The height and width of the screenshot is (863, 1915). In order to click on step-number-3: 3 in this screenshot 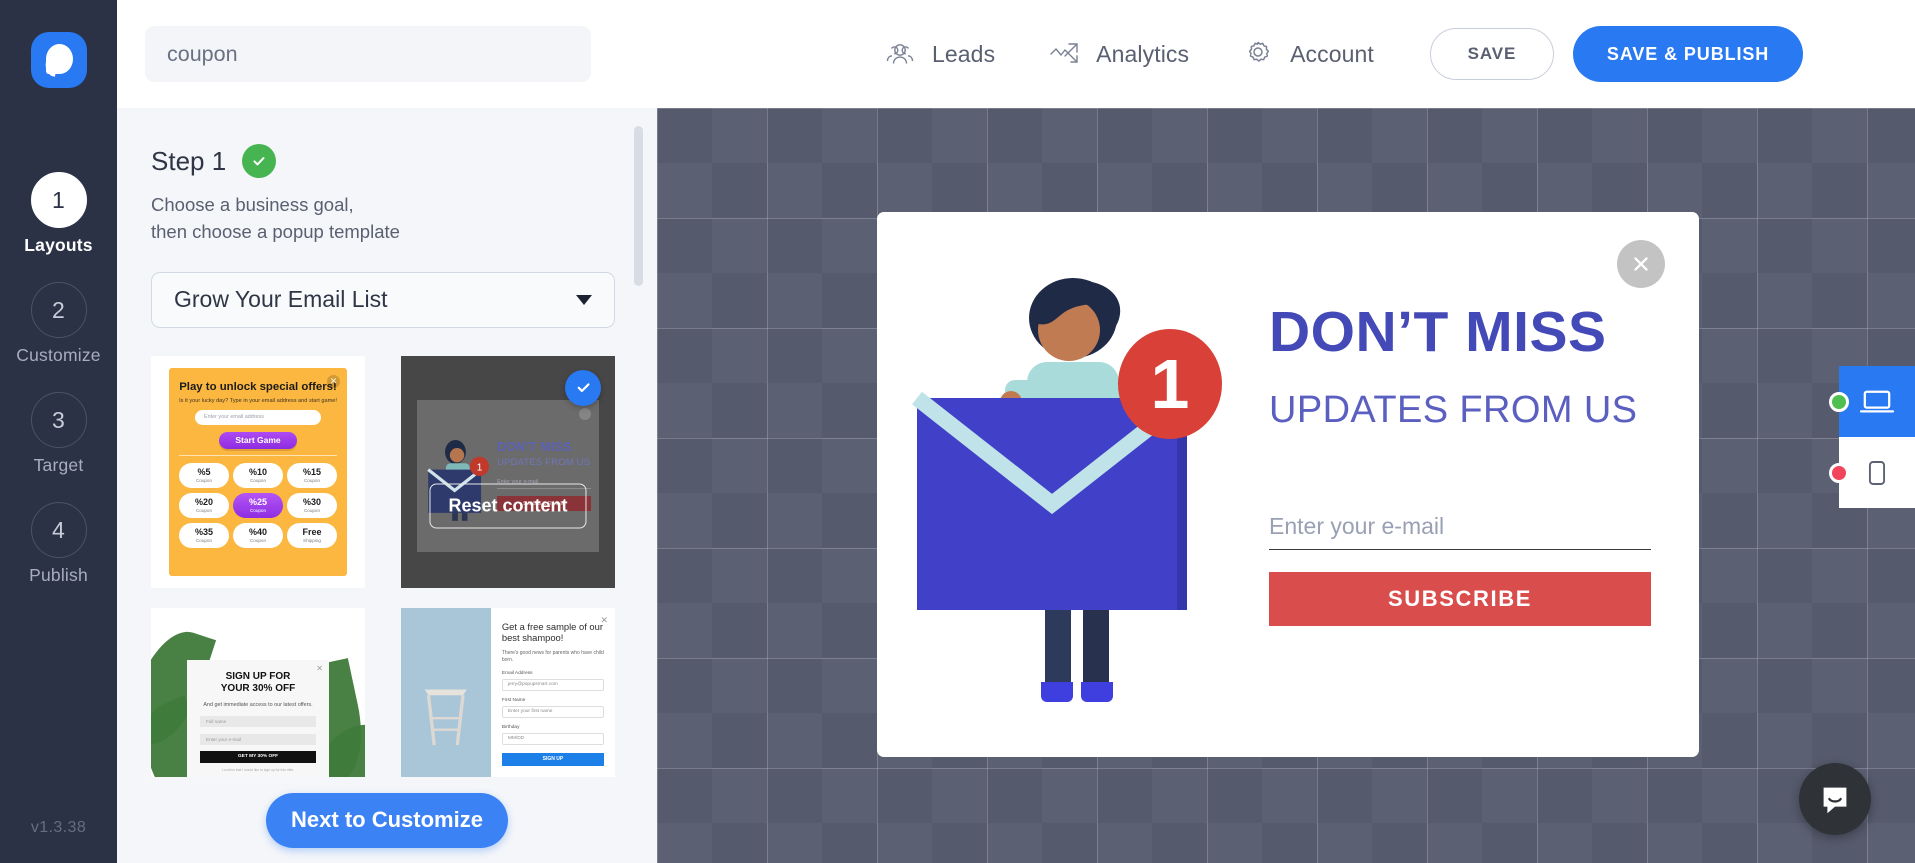, I will do `click(58, 420)`.